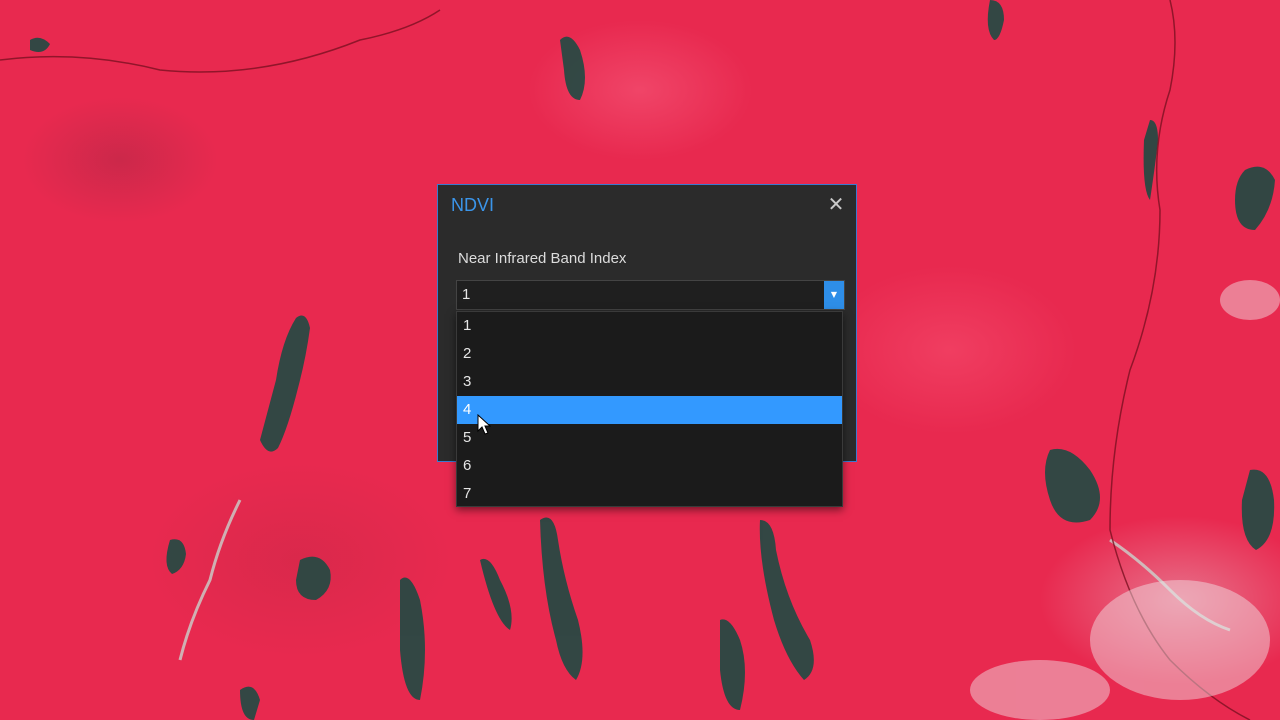  I want to click on band-index-dropdown-list: 1 2 3 4 5 6 7, so click(649, 409).